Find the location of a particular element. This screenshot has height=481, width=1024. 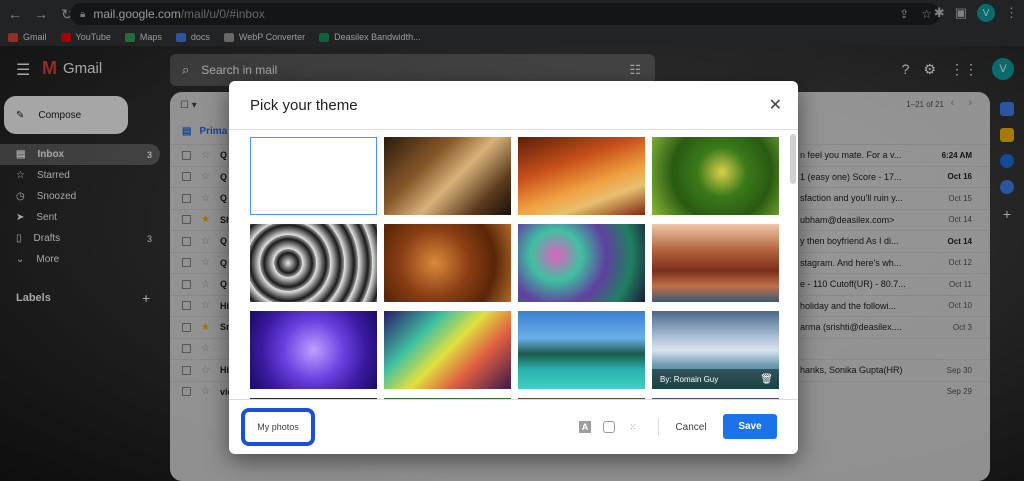

my-photos-label: My photos is located at coordinates (278, 427).